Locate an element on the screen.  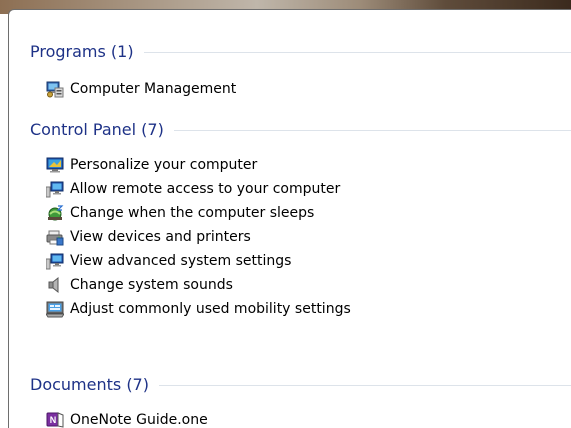
group-documents-items: N OneNote Guide.one is located at coordinates (290, 418).